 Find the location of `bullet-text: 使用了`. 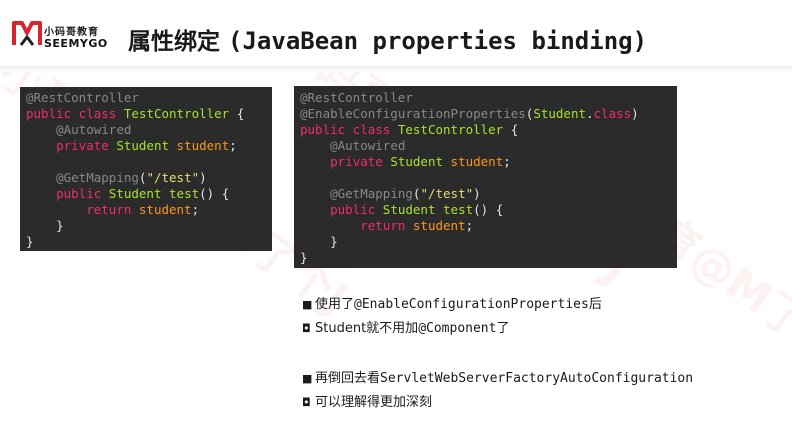

bullet-text: 使用了 is located at coordinates (335, 304).